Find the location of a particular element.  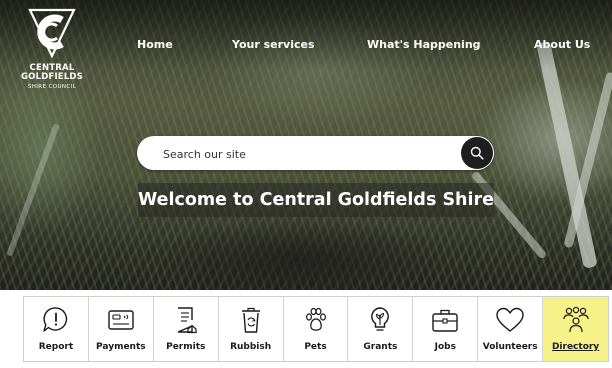

quick-link-label: Jobs is located at coordinates (445, 347).